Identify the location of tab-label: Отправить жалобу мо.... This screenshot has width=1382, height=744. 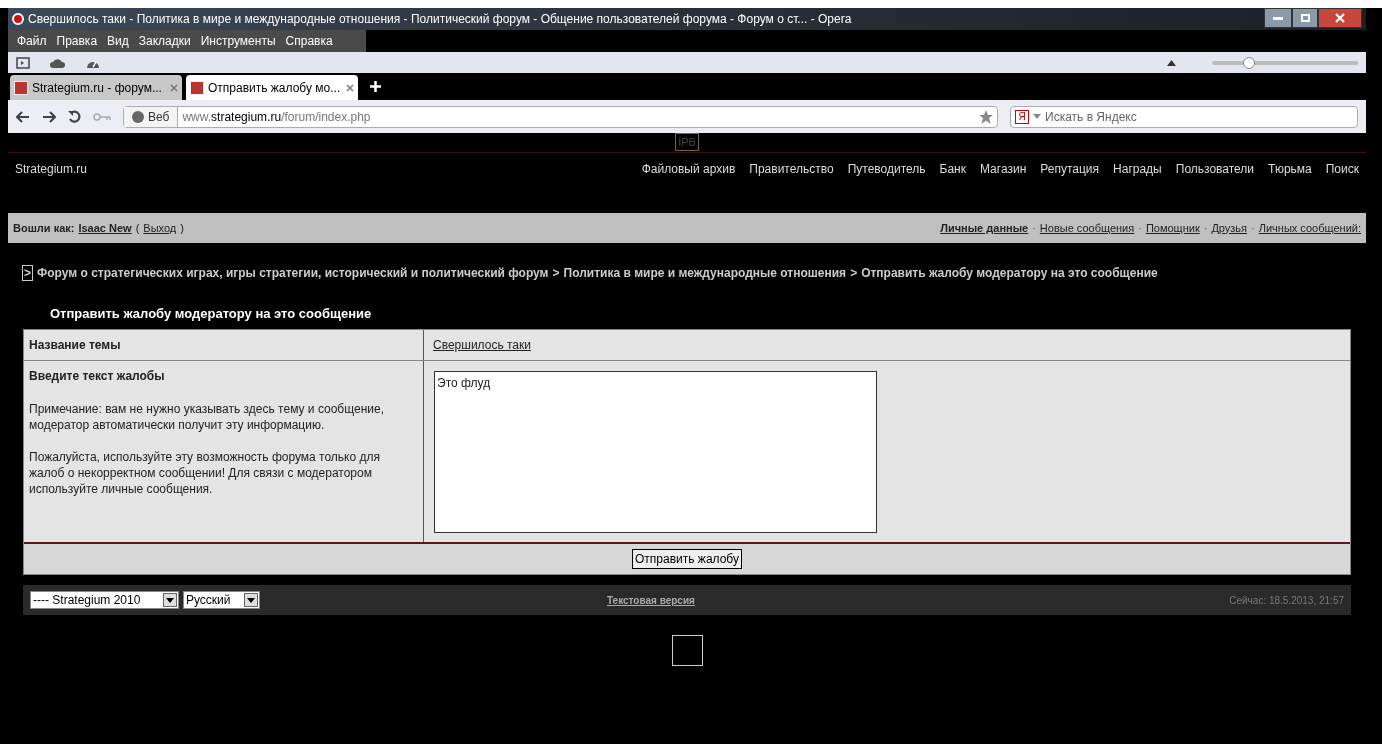
(275, 88).